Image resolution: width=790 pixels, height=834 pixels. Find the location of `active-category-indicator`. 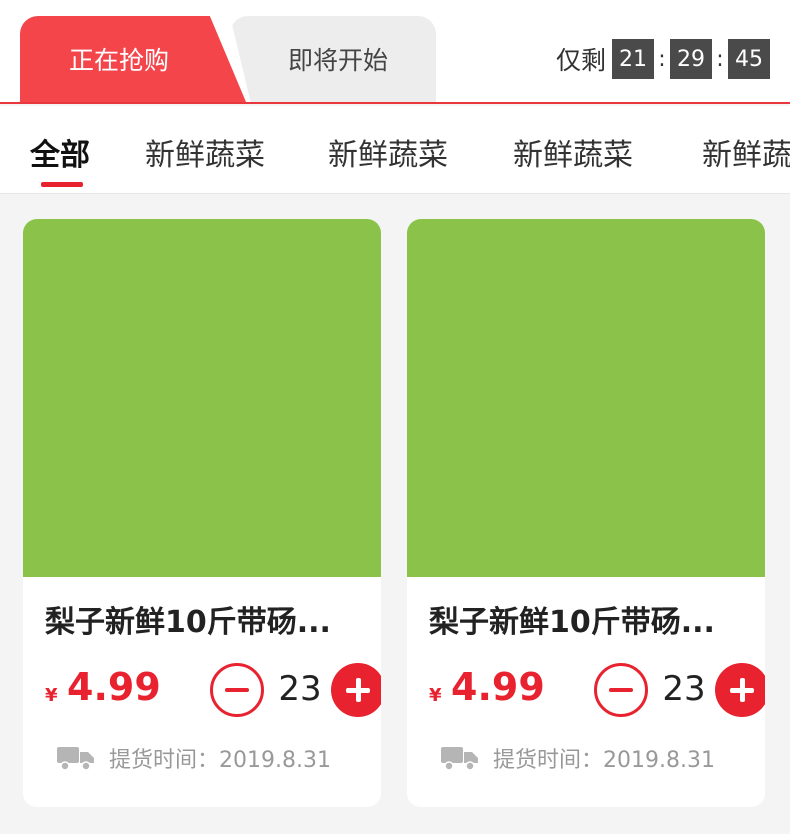

active-category-indicator is located at coordinates (62, 184).